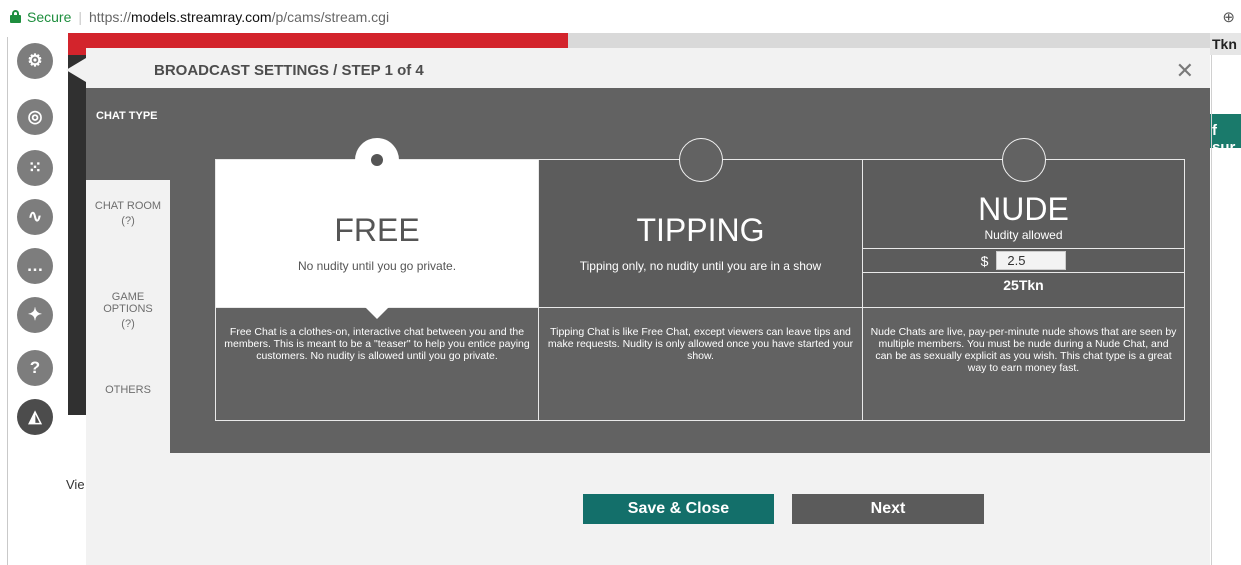 This screenshot has width=1241, height=565. I want to click on sidenav-item-game-options: GAME OPTIONS (?), so click(128, 310).